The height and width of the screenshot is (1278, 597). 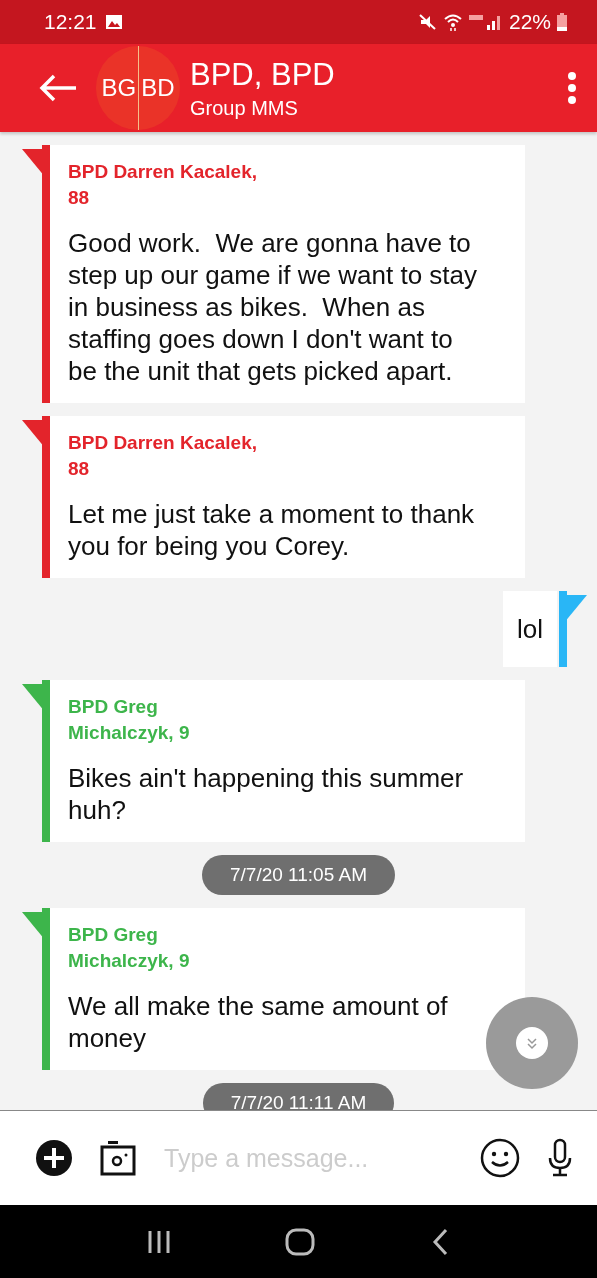 What do you see at coordinates (54, 1158) in the screenshot?
I see `add-icon` at bounding box center [54, 1158].